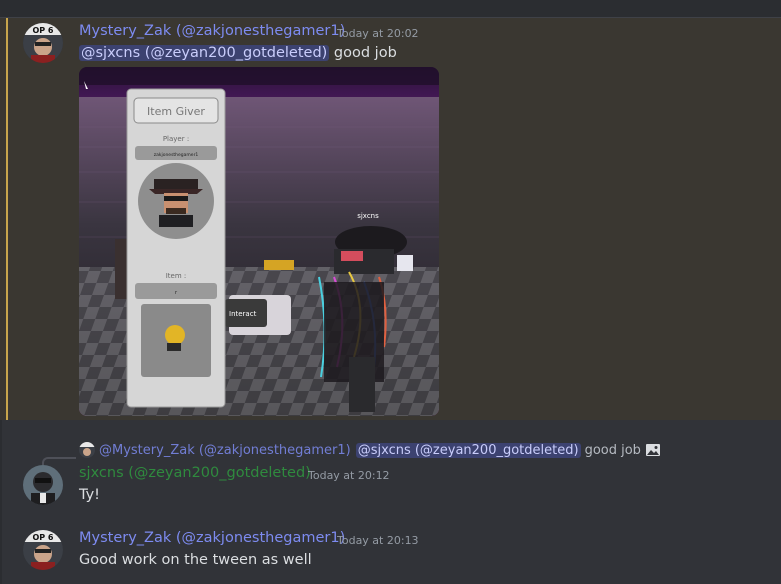 The image size is (781, 584). I want to click on message-text: Ty!, so click(89, 495).